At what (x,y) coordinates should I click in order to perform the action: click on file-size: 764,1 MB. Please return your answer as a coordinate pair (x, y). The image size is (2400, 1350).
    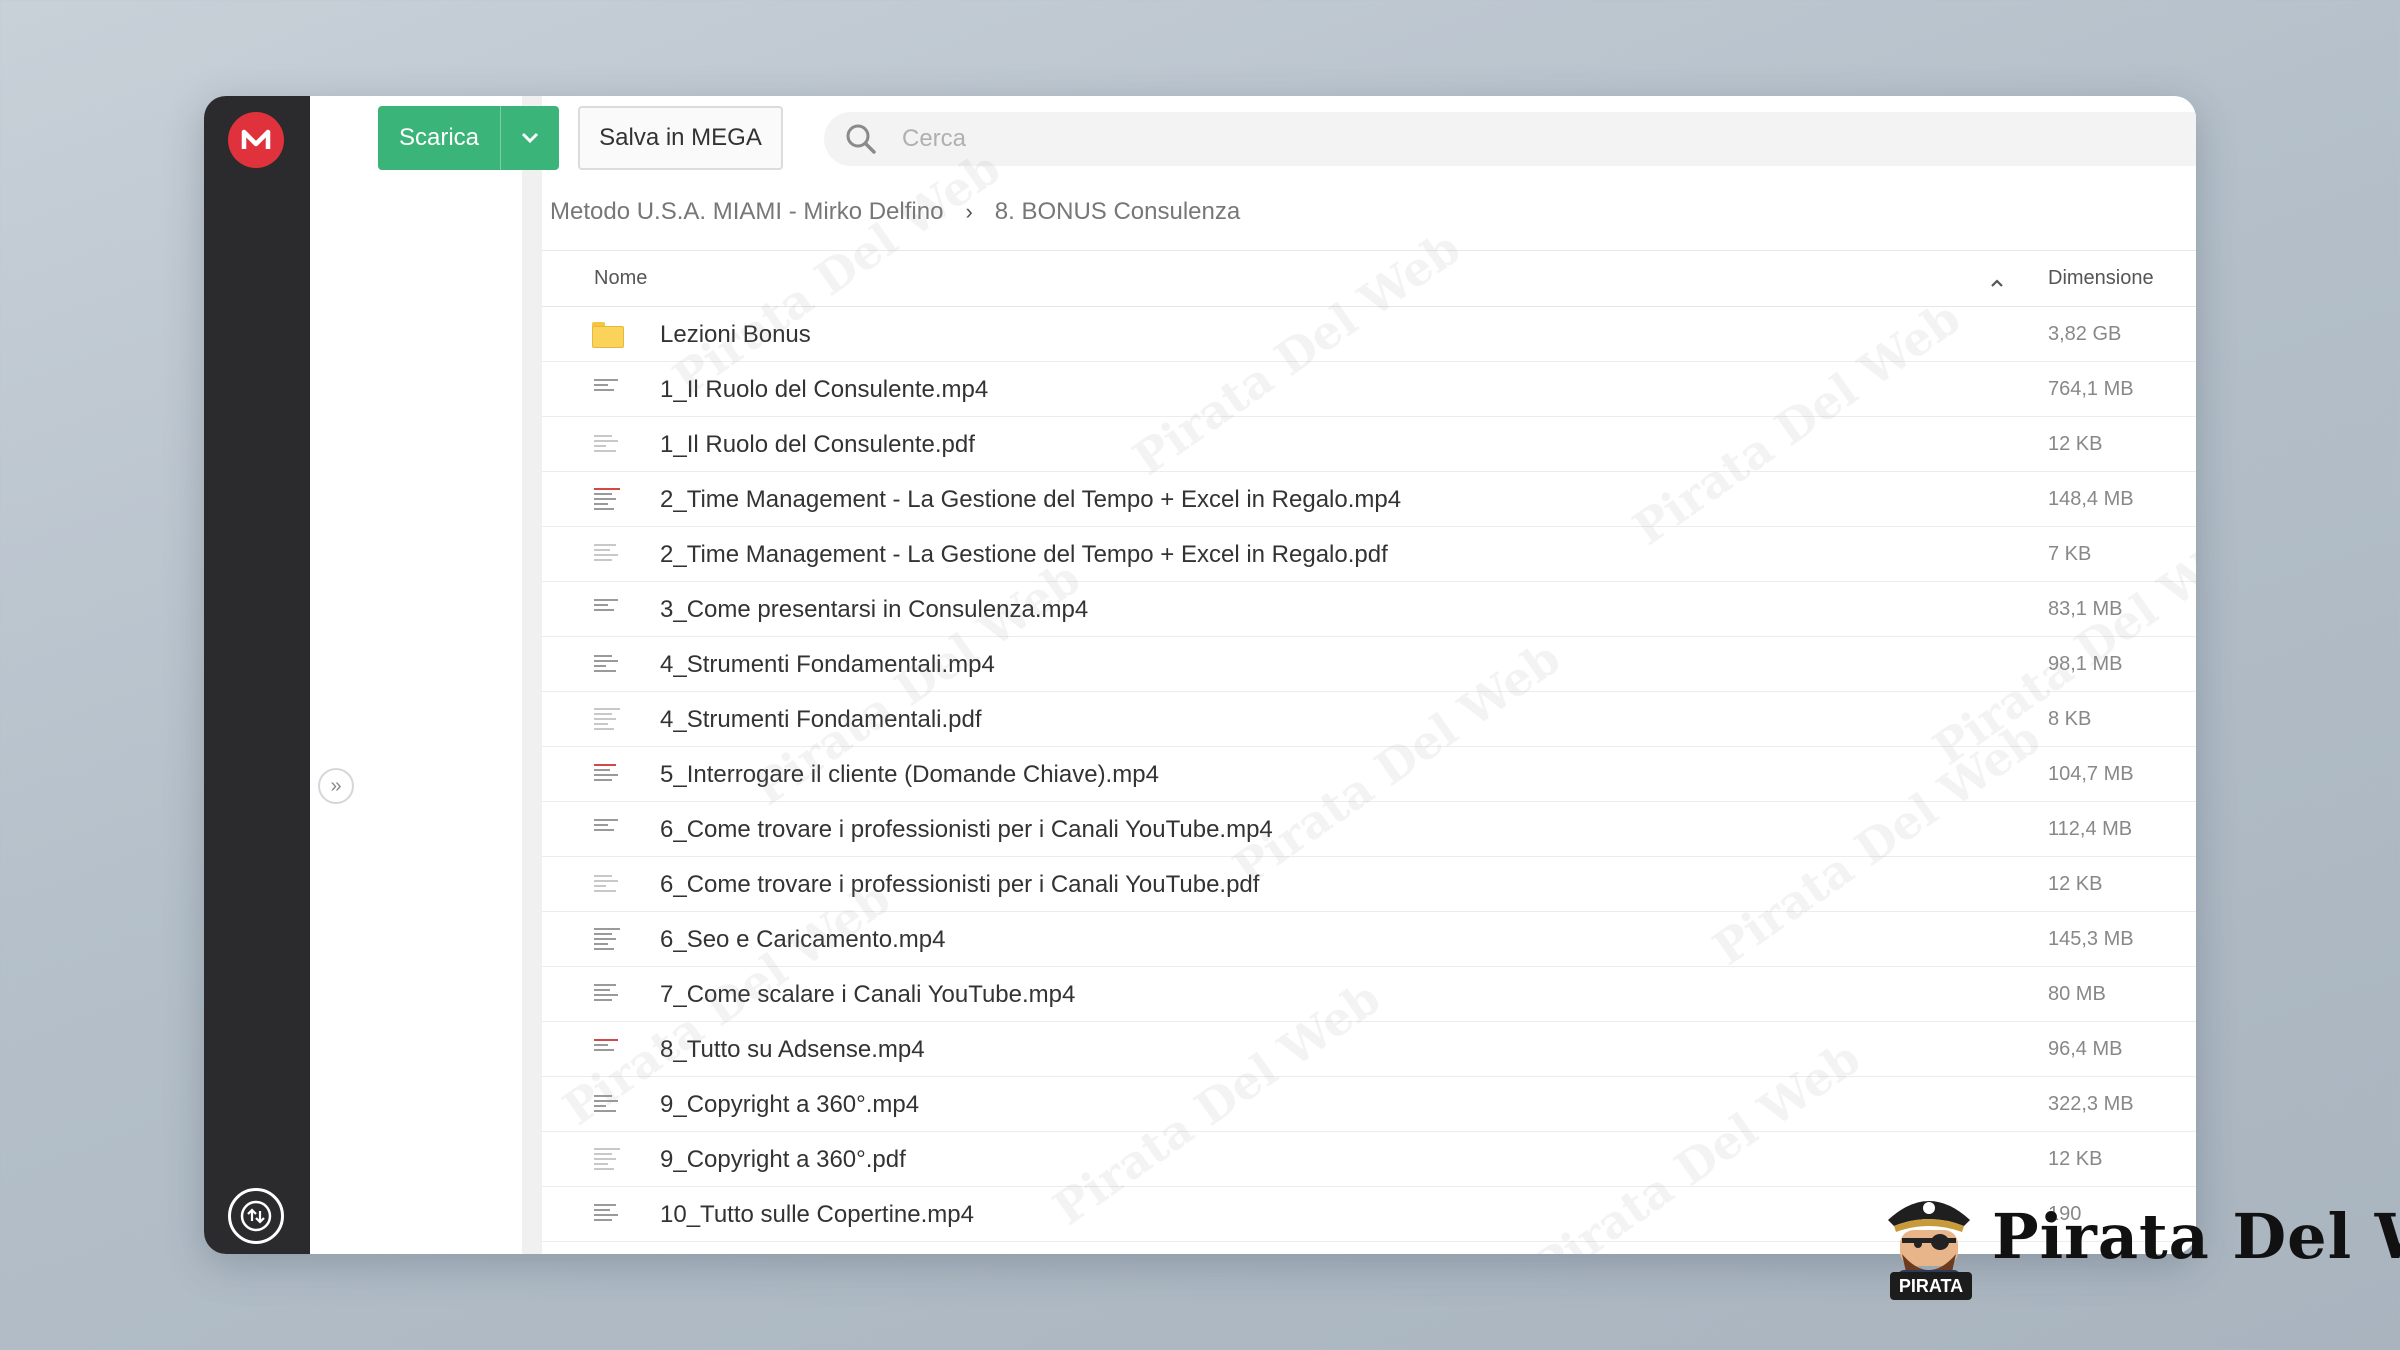
    Looking at the image, I should click on (2091, 389).